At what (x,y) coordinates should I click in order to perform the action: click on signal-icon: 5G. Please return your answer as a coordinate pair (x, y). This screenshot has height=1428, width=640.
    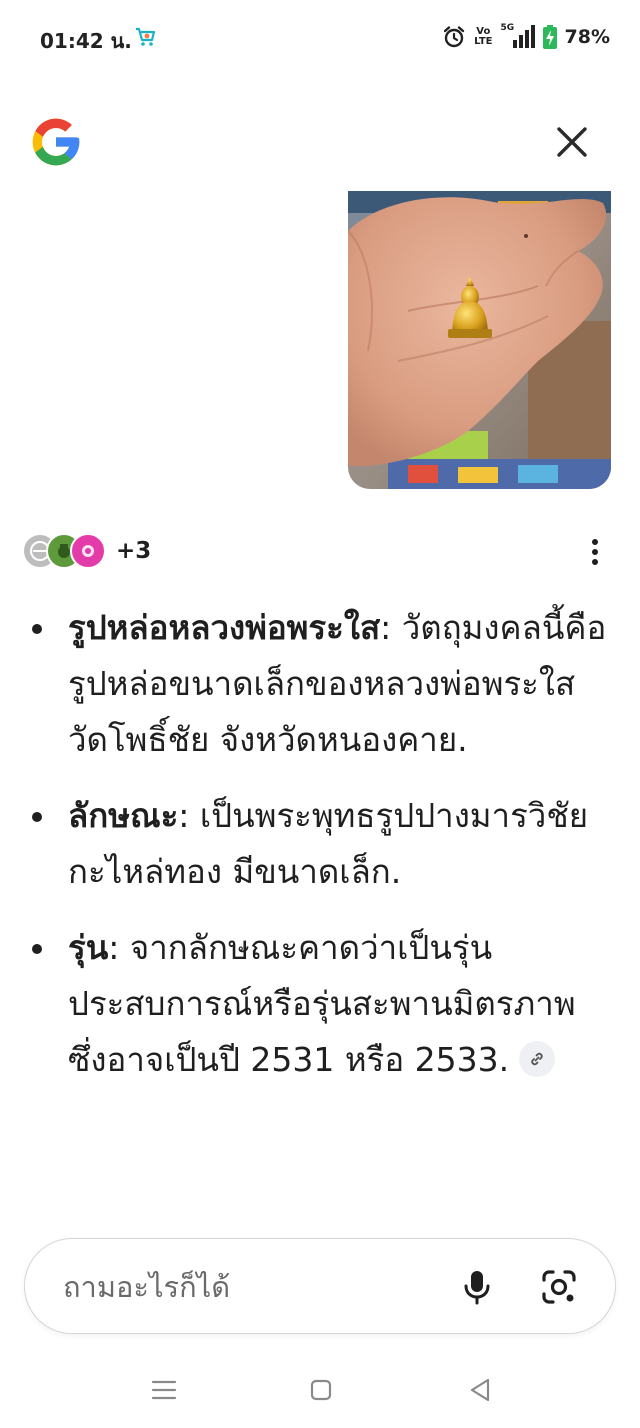
    Looking at the image, I should click on (517, 36).